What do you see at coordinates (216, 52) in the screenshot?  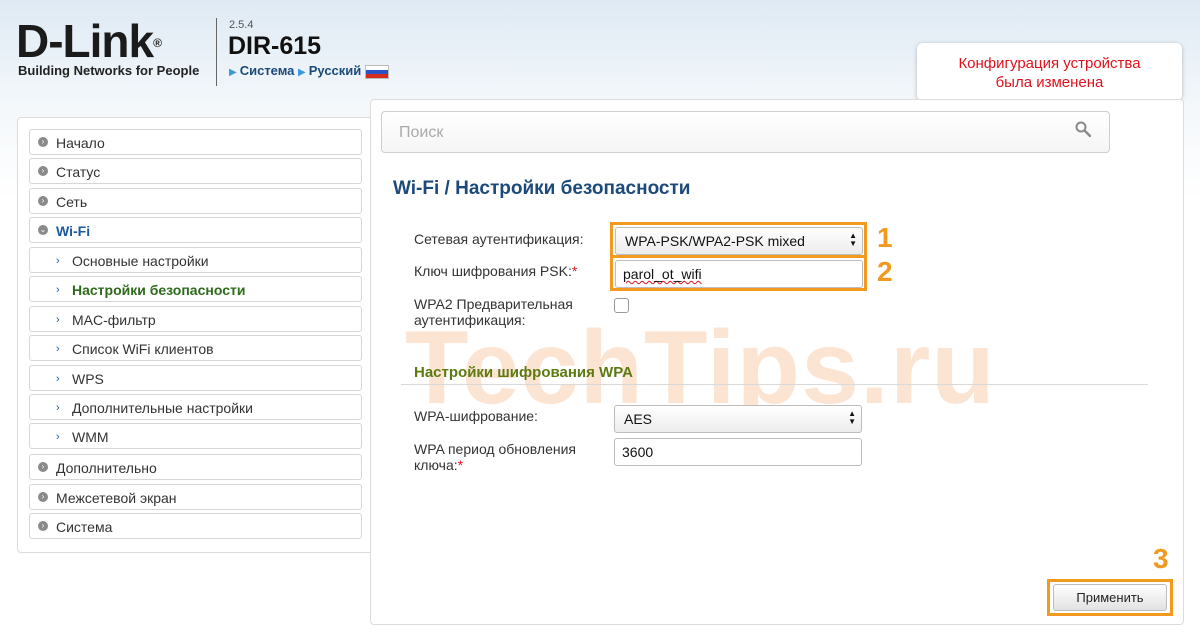 I see `header-divider` at bounding box center [216, 52].